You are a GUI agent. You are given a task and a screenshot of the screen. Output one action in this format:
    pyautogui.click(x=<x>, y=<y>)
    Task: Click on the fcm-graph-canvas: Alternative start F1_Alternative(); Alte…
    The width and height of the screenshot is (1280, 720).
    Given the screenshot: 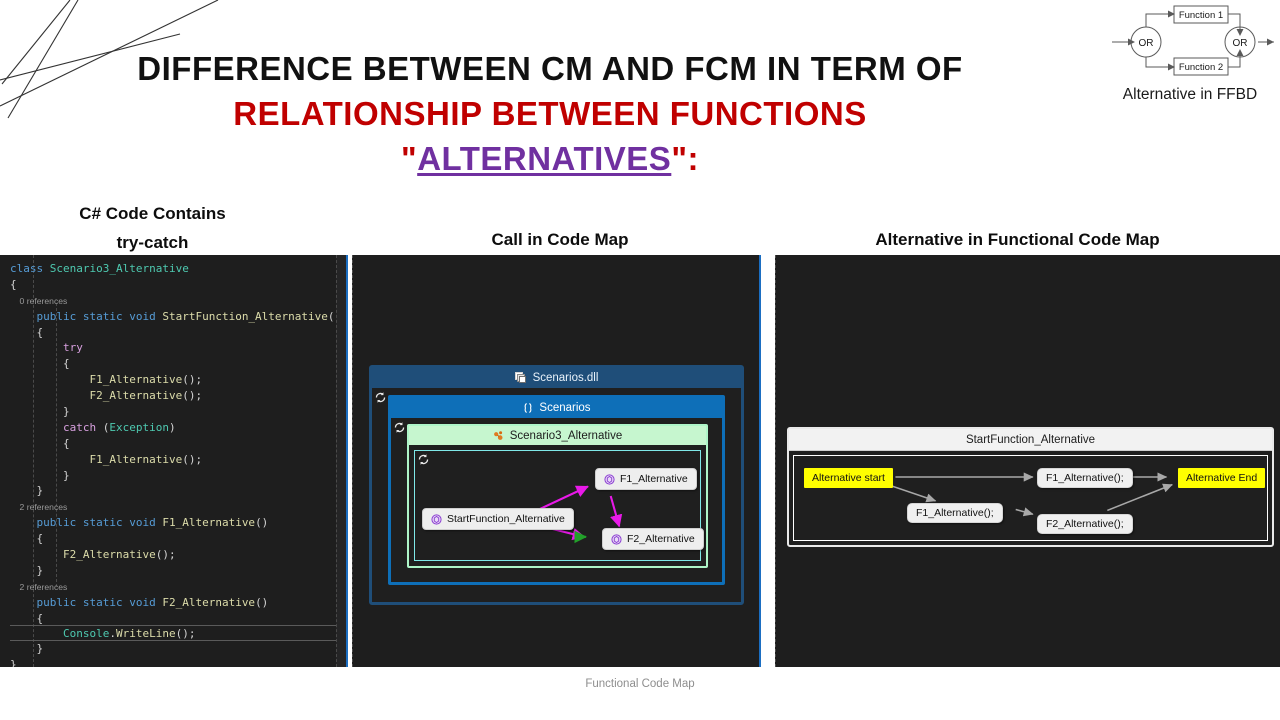 What is the action you would take?
    pyautogui.click(x=1030, y=498)
    